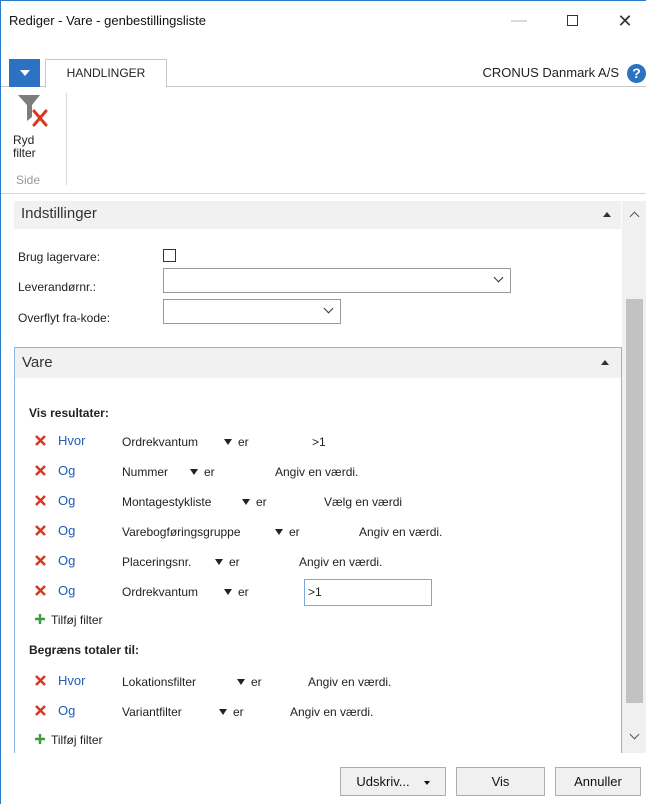 The height and width of the screenshot is (805, 646). Describe the element at coordinates (323, 21) in the screenshot. I see `title-bar: Rediger - Vare - genbestillingsliste — ✕` at that location.